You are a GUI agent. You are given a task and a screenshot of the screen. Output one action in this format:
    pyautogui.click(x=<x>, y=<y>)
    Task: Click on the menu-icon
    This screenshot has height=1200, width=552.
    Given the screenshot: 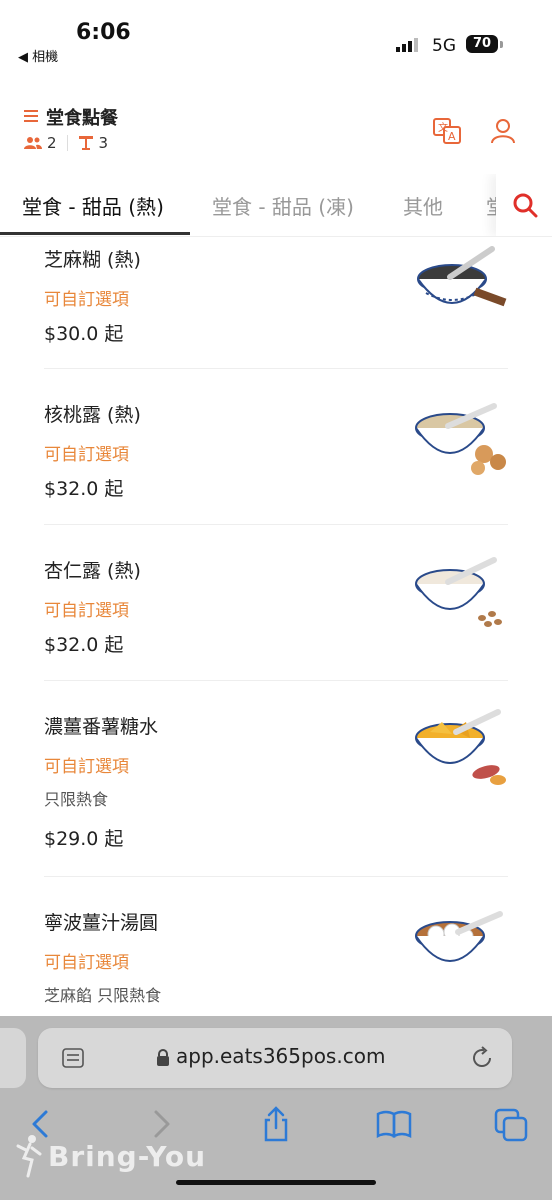 What is the action you would take?
    pyautogui.click(x=31, y=117)
    